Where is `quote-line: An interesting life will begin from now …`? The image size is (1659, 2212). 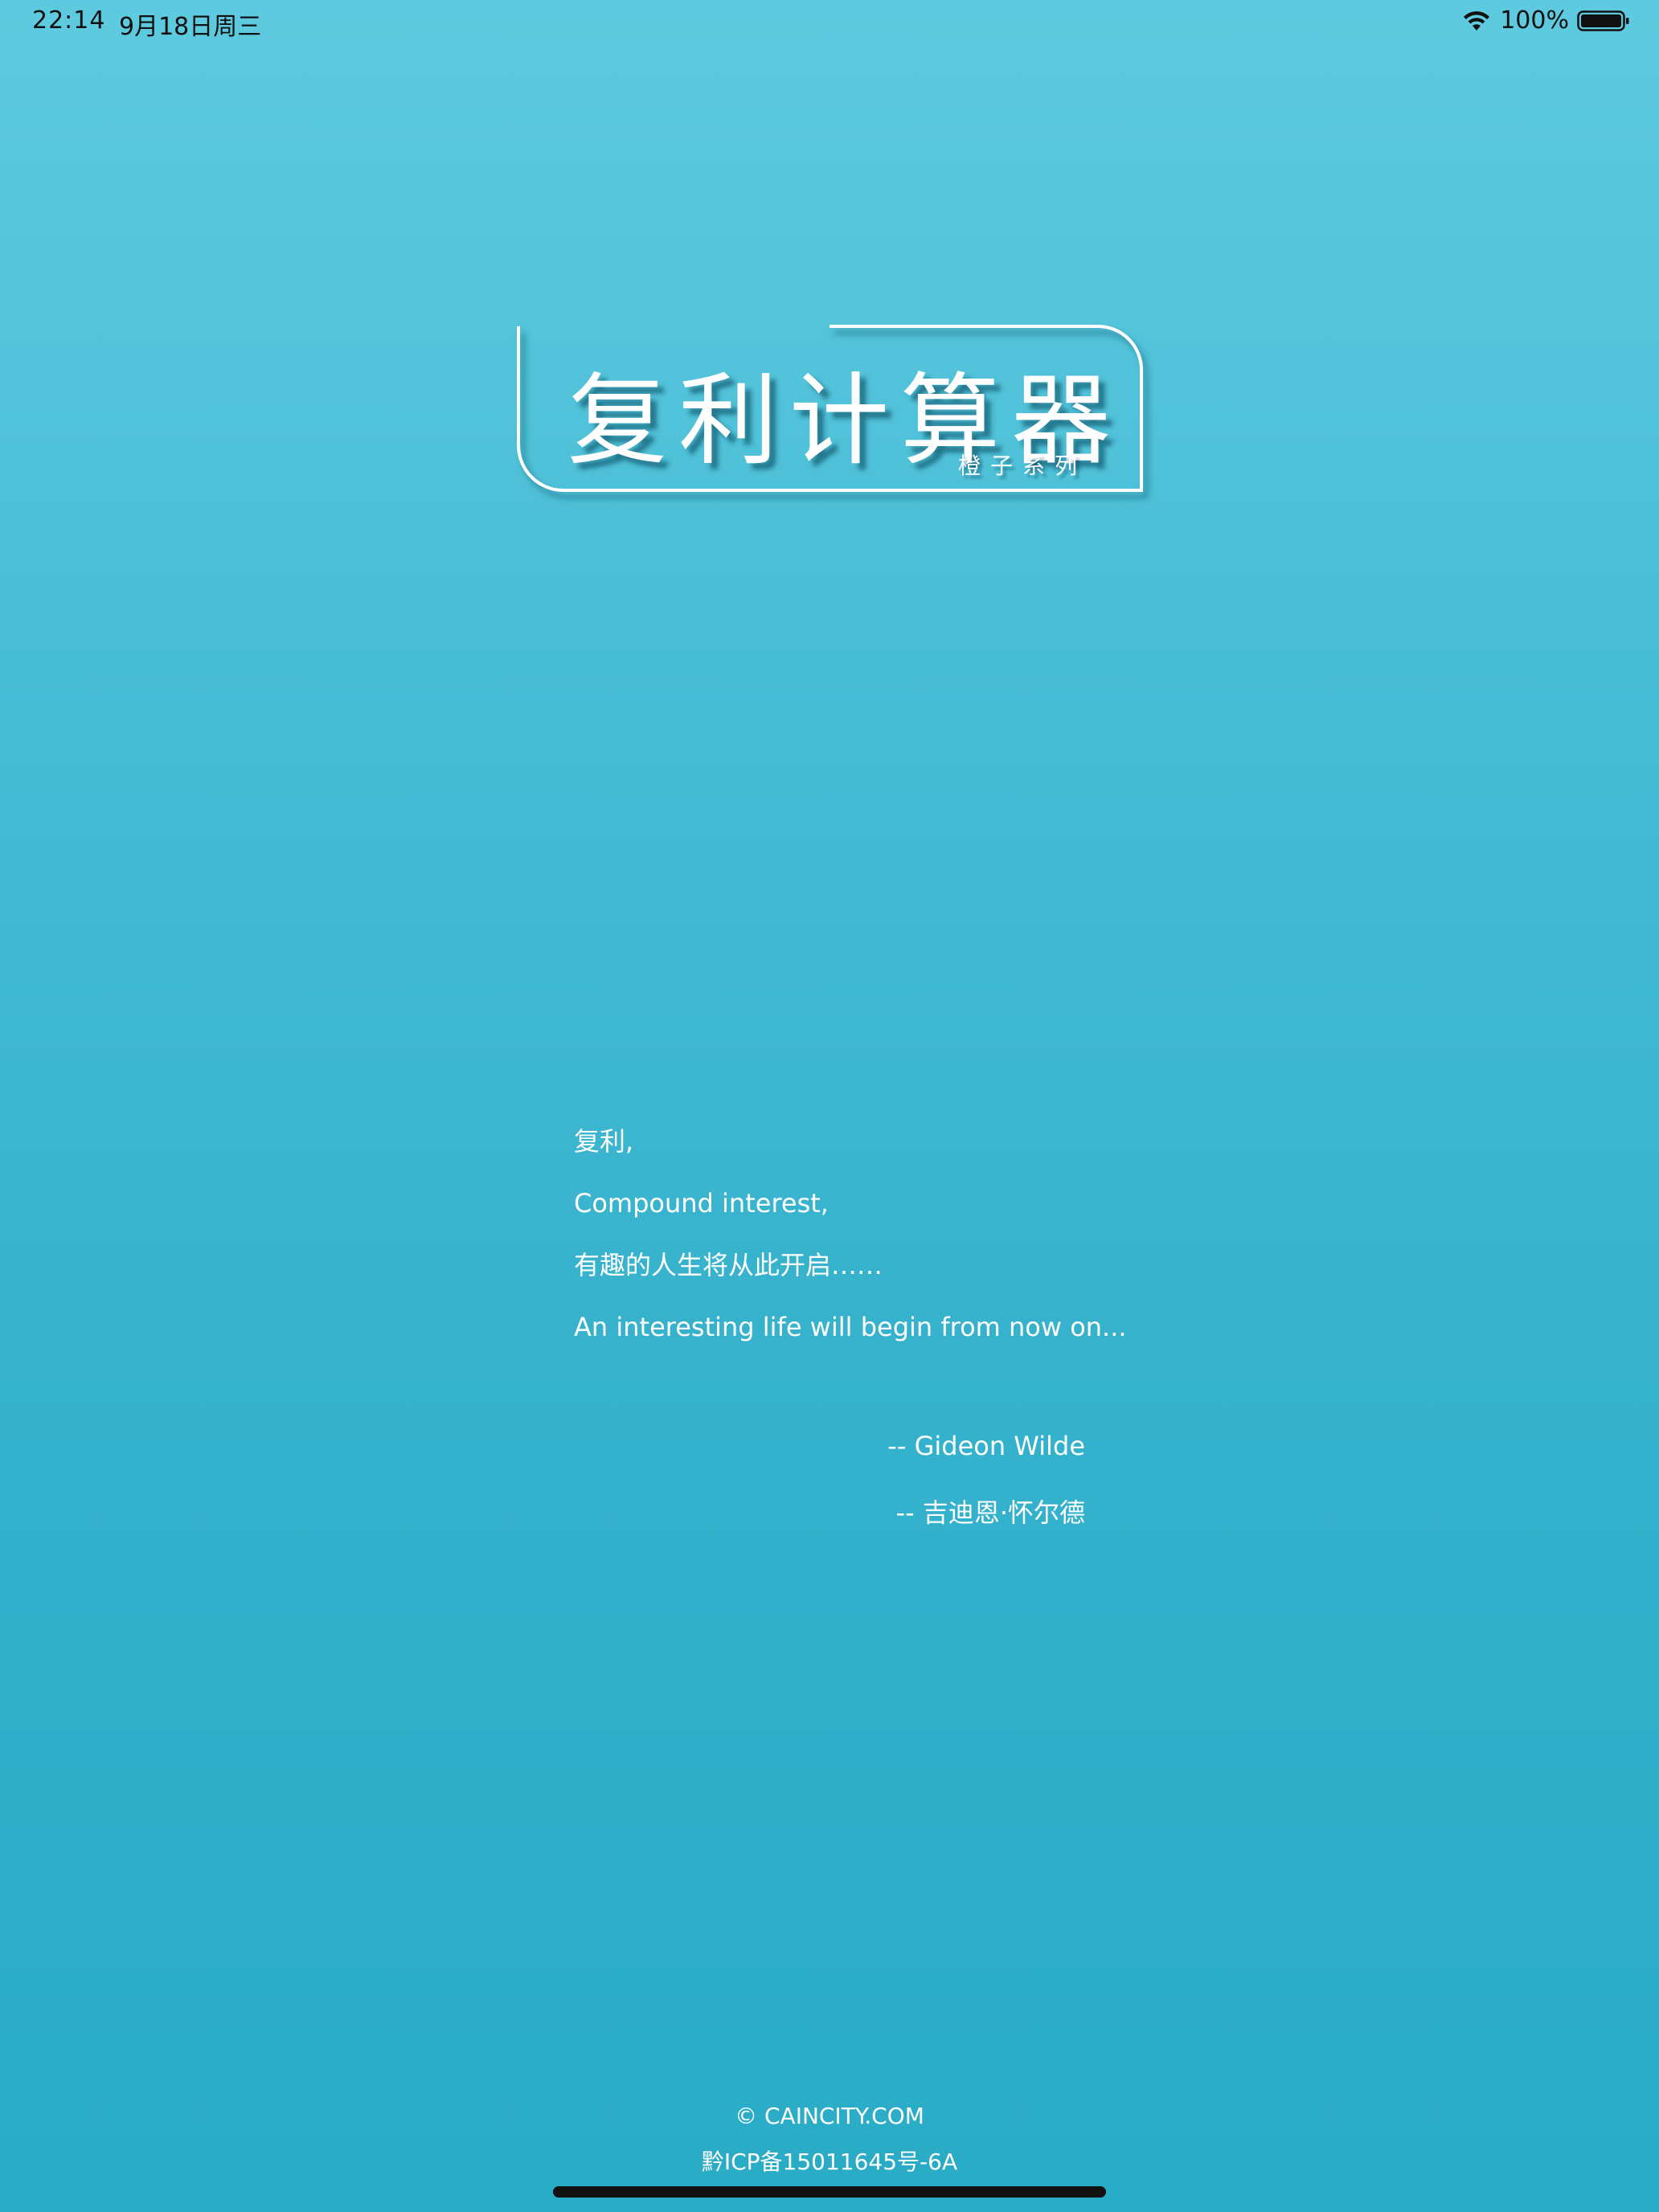 quote-line: An interesting life will begin from now … is located at coordinates (850, 1327).